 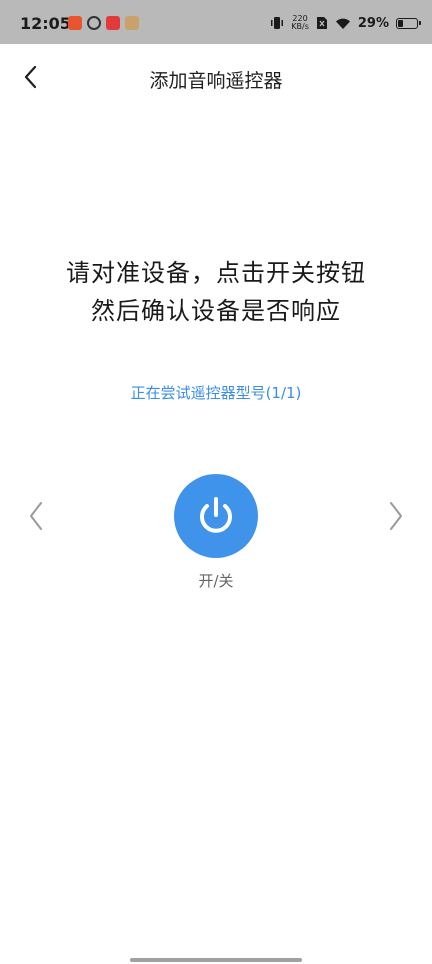 I want to click on power-icon, so click(x=216, y=515).